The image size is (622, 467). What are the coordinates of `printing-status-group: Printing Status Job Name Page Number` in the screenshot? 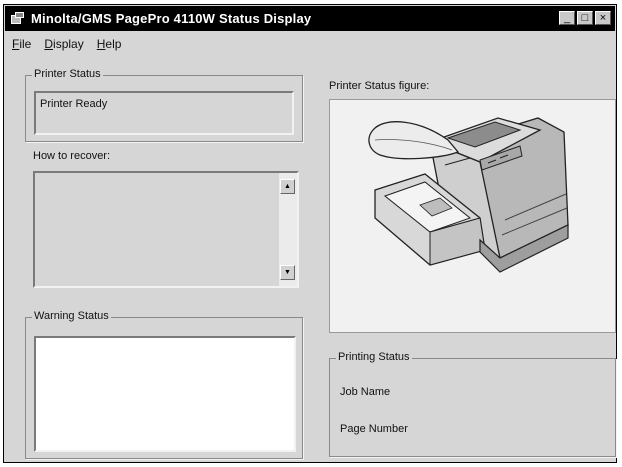 It's located at (472, 404).